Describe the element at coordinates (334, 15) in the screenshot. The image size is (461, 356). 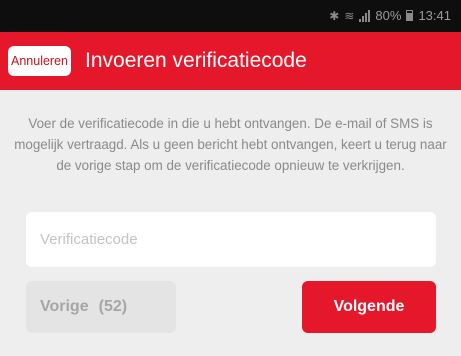
I see `bluetooth-icon: ✱` at that location.